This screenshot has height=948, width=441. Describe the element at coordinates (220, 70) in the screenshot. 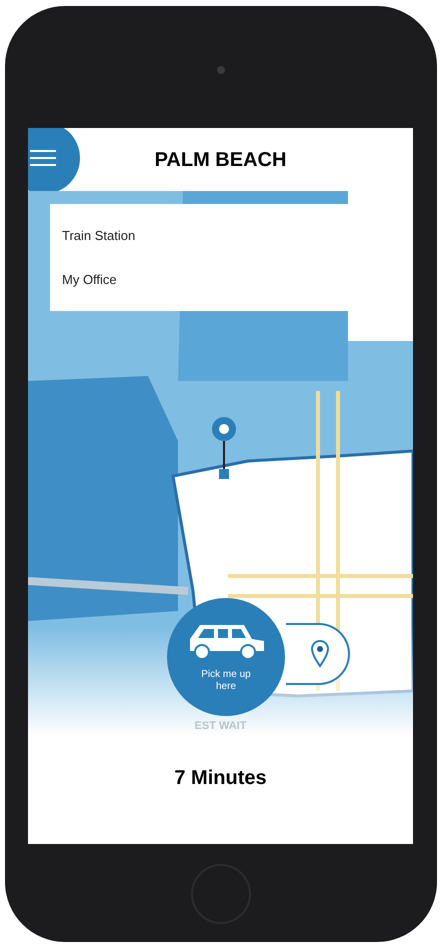

I see `camera-icon` at that location.